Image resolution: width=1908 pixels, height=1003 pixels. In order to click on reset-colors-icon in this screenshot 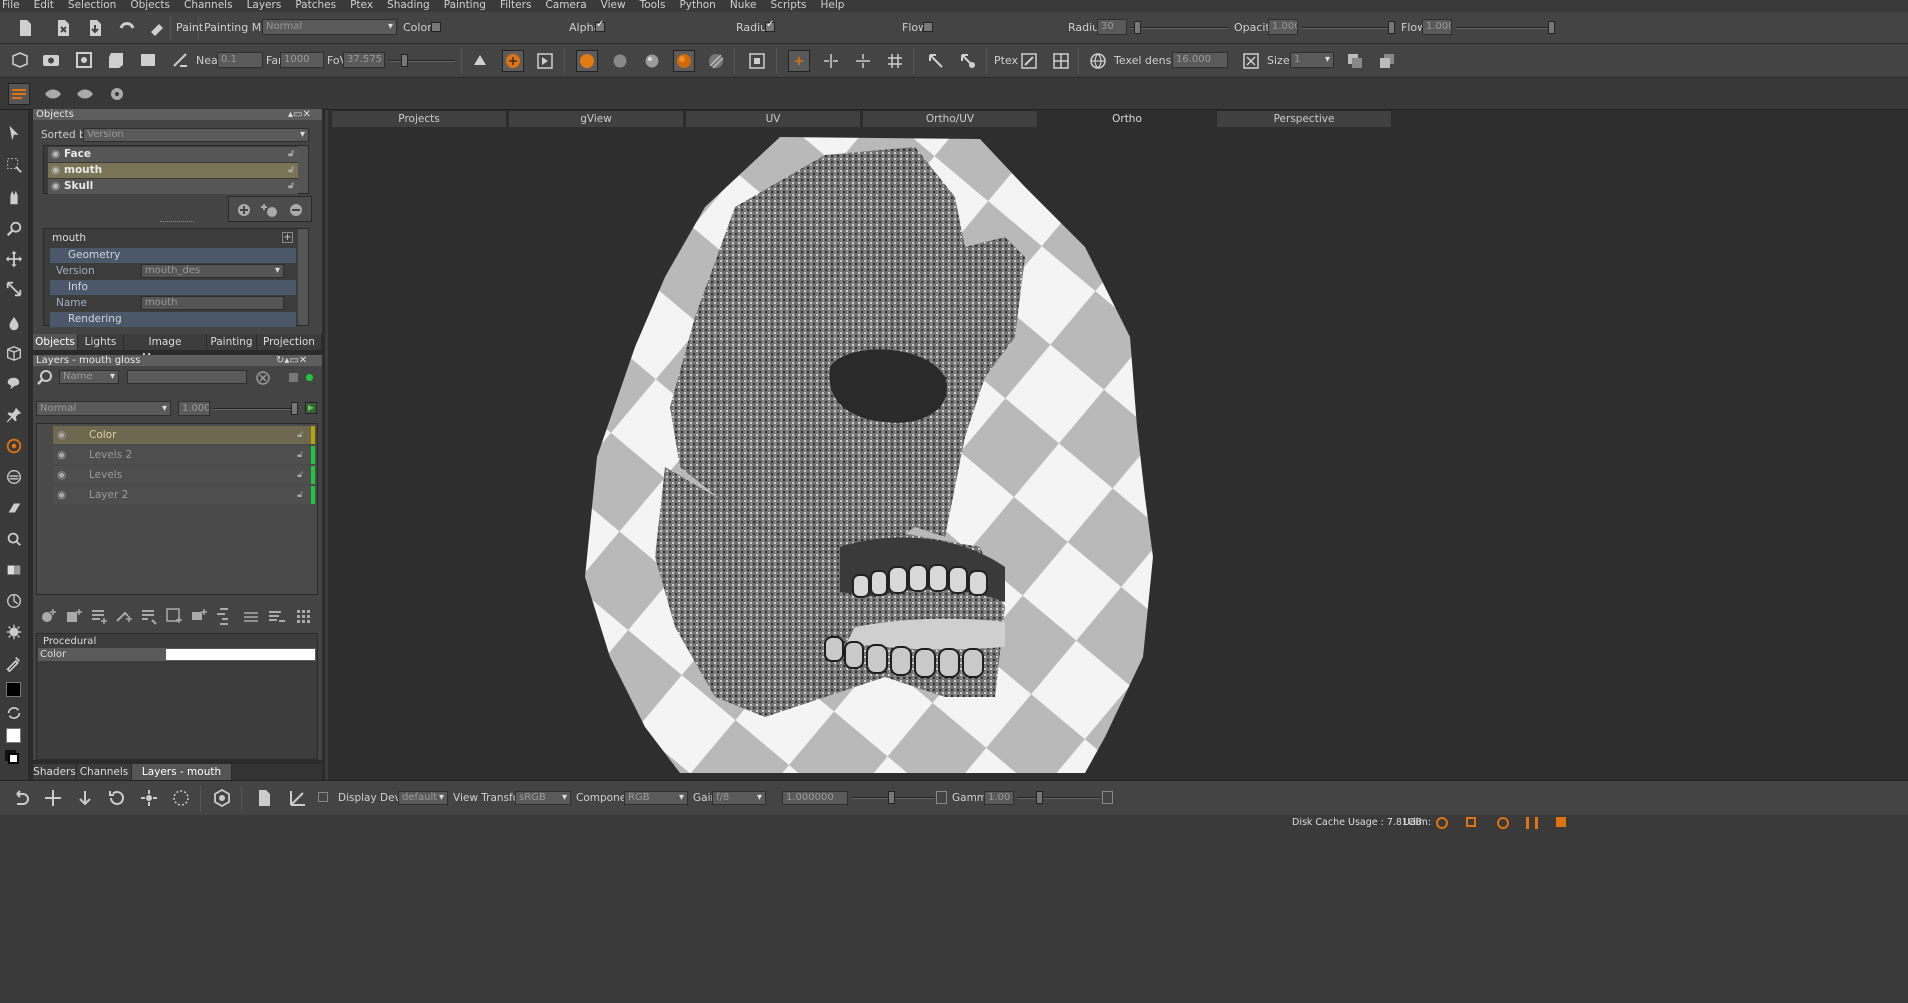, I will do `click(13, 758)`.